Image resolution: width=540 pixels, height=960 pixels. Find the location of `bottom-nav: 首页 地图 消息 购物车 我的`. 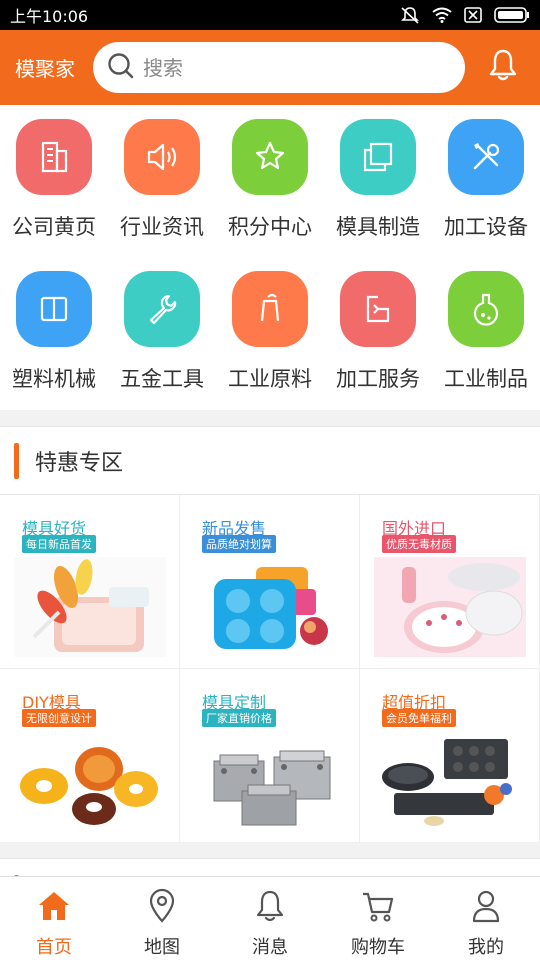

bottom-nav: 首页 地图 消息 购物车 我的 is located at coordinates (270, 918).